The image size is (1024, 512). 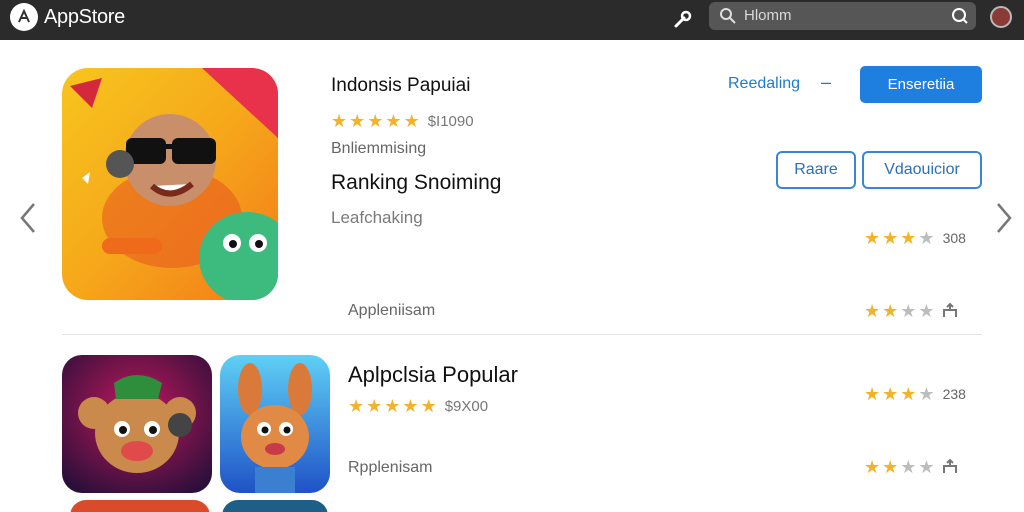 I want to click on featured-subtitle: Bnliemmising, so click(x=379, y=148).